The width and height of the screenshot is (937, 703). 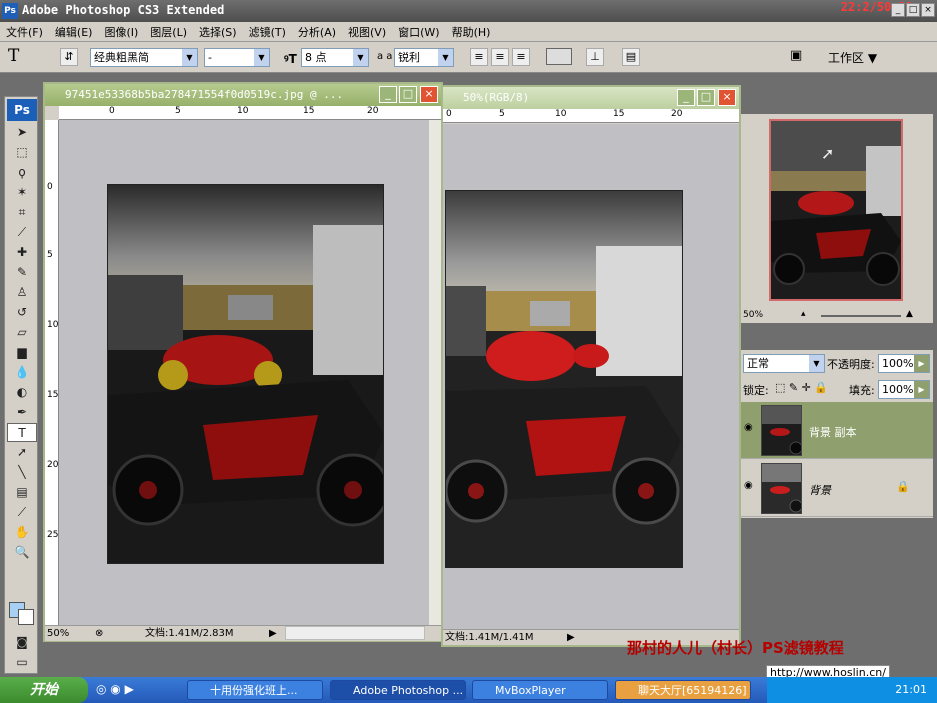 I want to click on magic-wand-icon: ✶, so click(x=22, y=192).